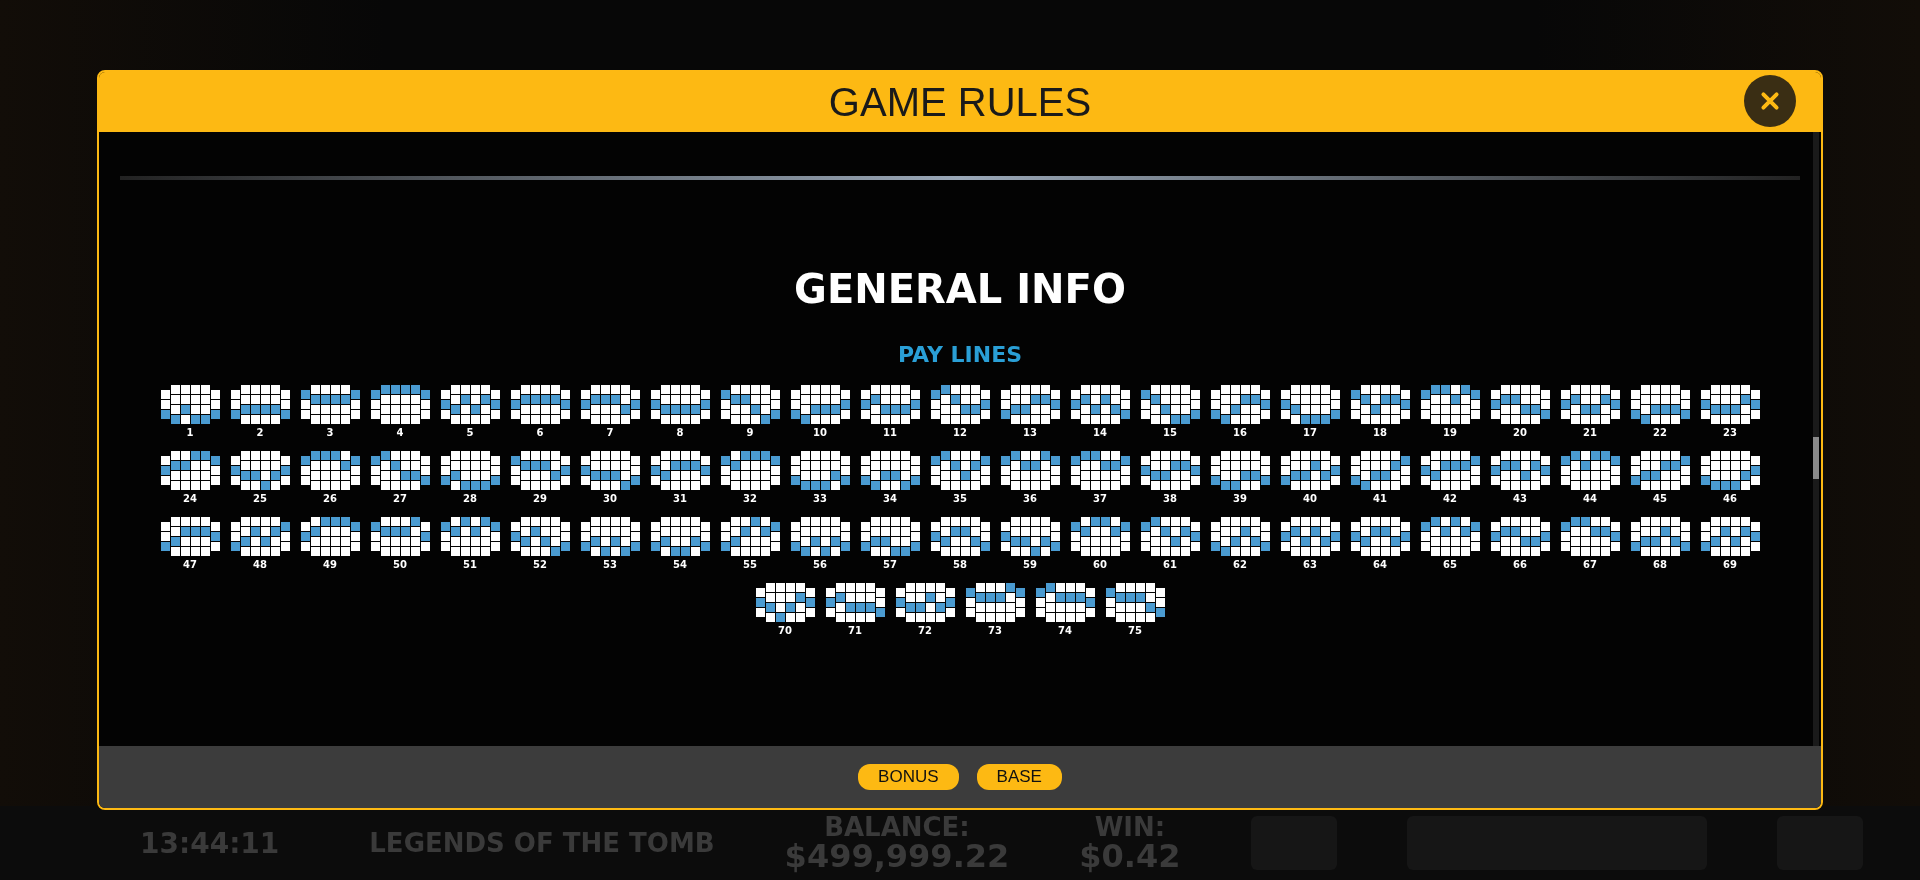 This screenshot has width=1920, height=880. Describe the element at coordinates (890, 498) in the screenshot. I see `payline-number: 34` at that location.